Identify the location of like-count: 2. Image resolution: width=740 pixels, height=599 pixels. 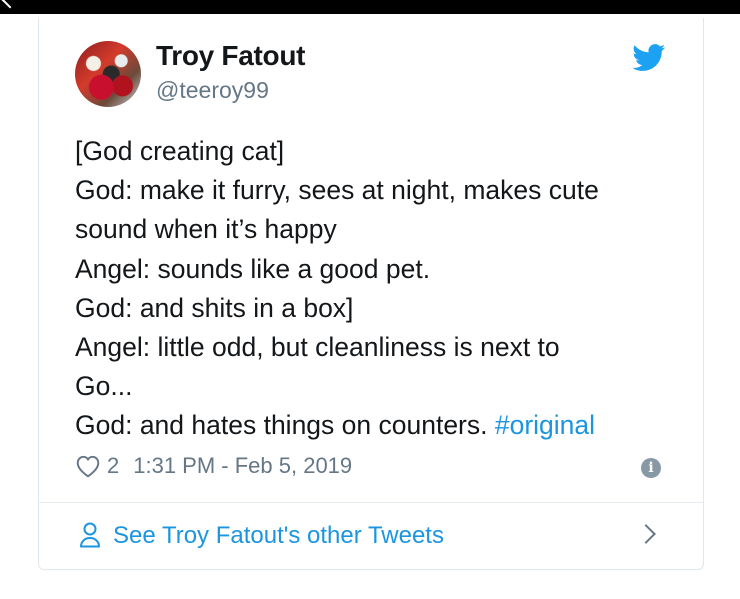
(113, 466).